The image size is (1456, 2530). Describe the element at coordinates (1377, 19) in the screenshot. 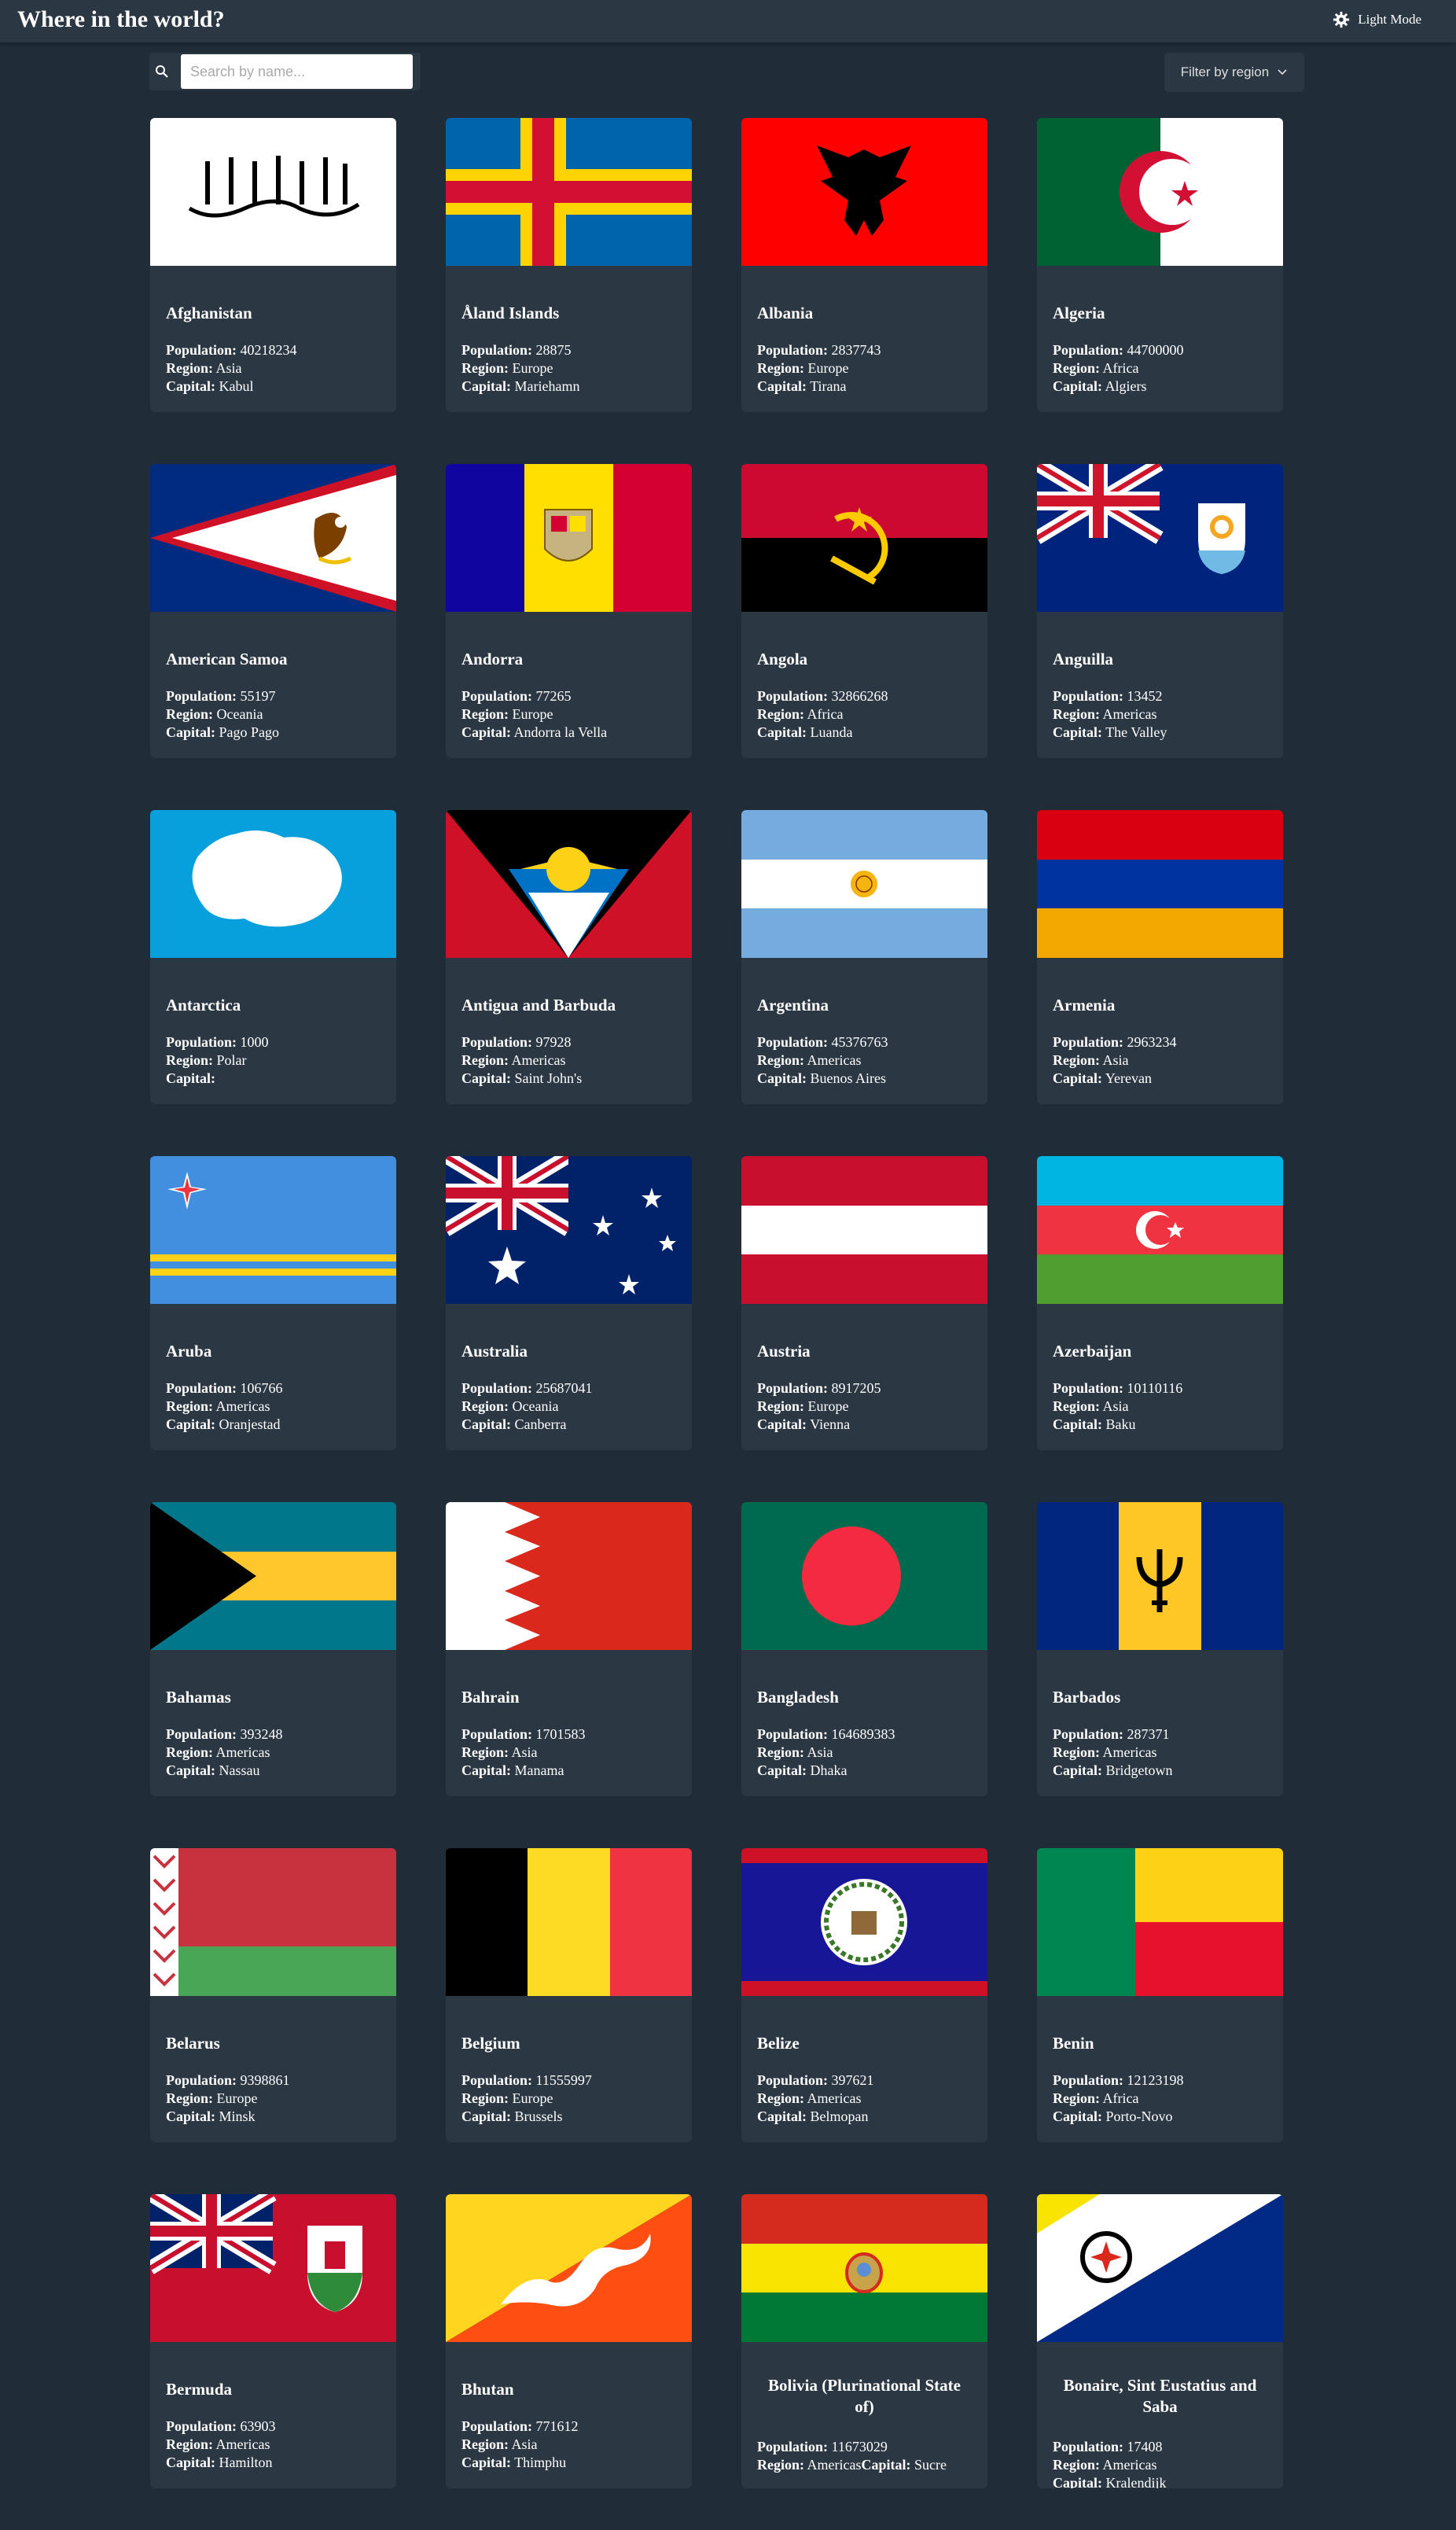

I see `theme-toggle-button: Light Mode` at that location.